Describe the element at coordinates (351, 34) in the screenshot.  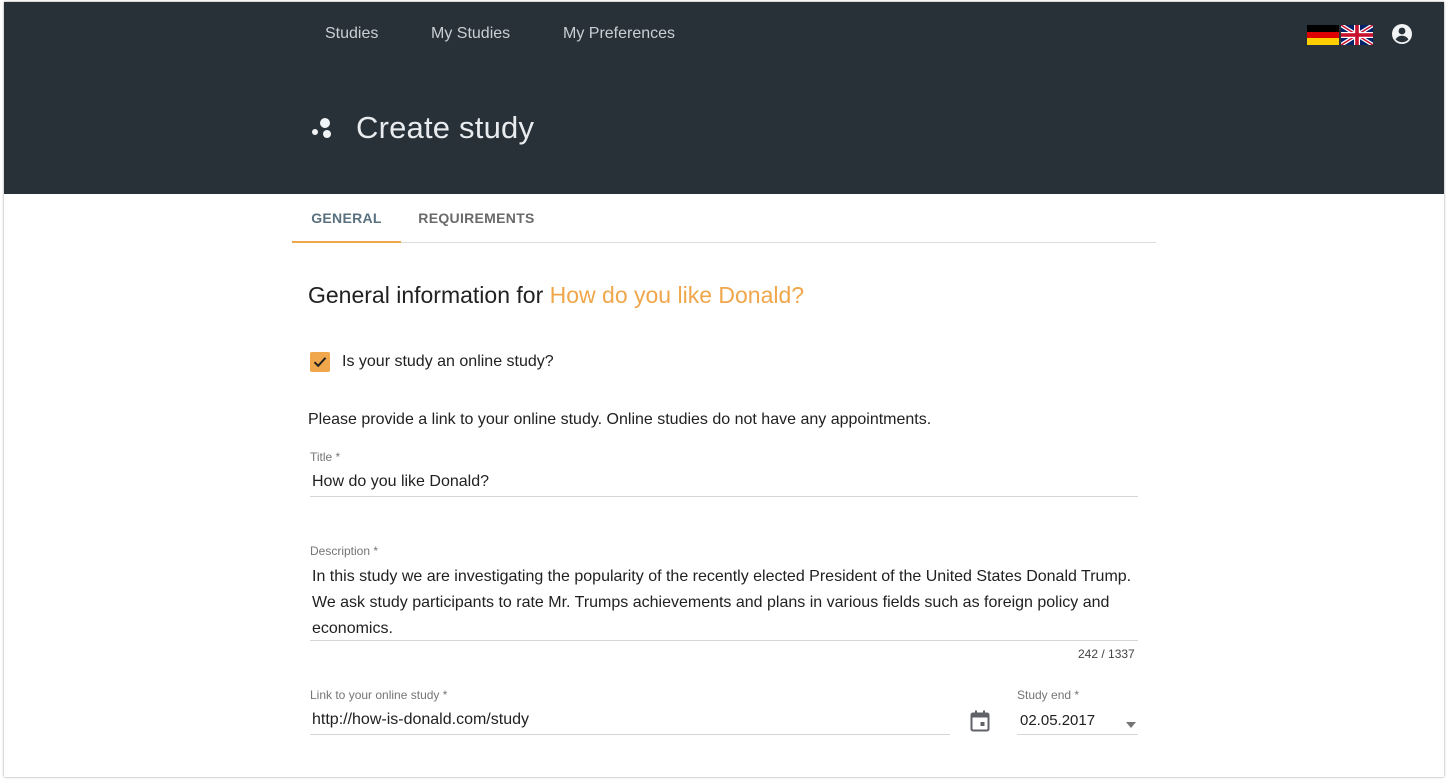
I see `nav-studies: Studies` at that location.